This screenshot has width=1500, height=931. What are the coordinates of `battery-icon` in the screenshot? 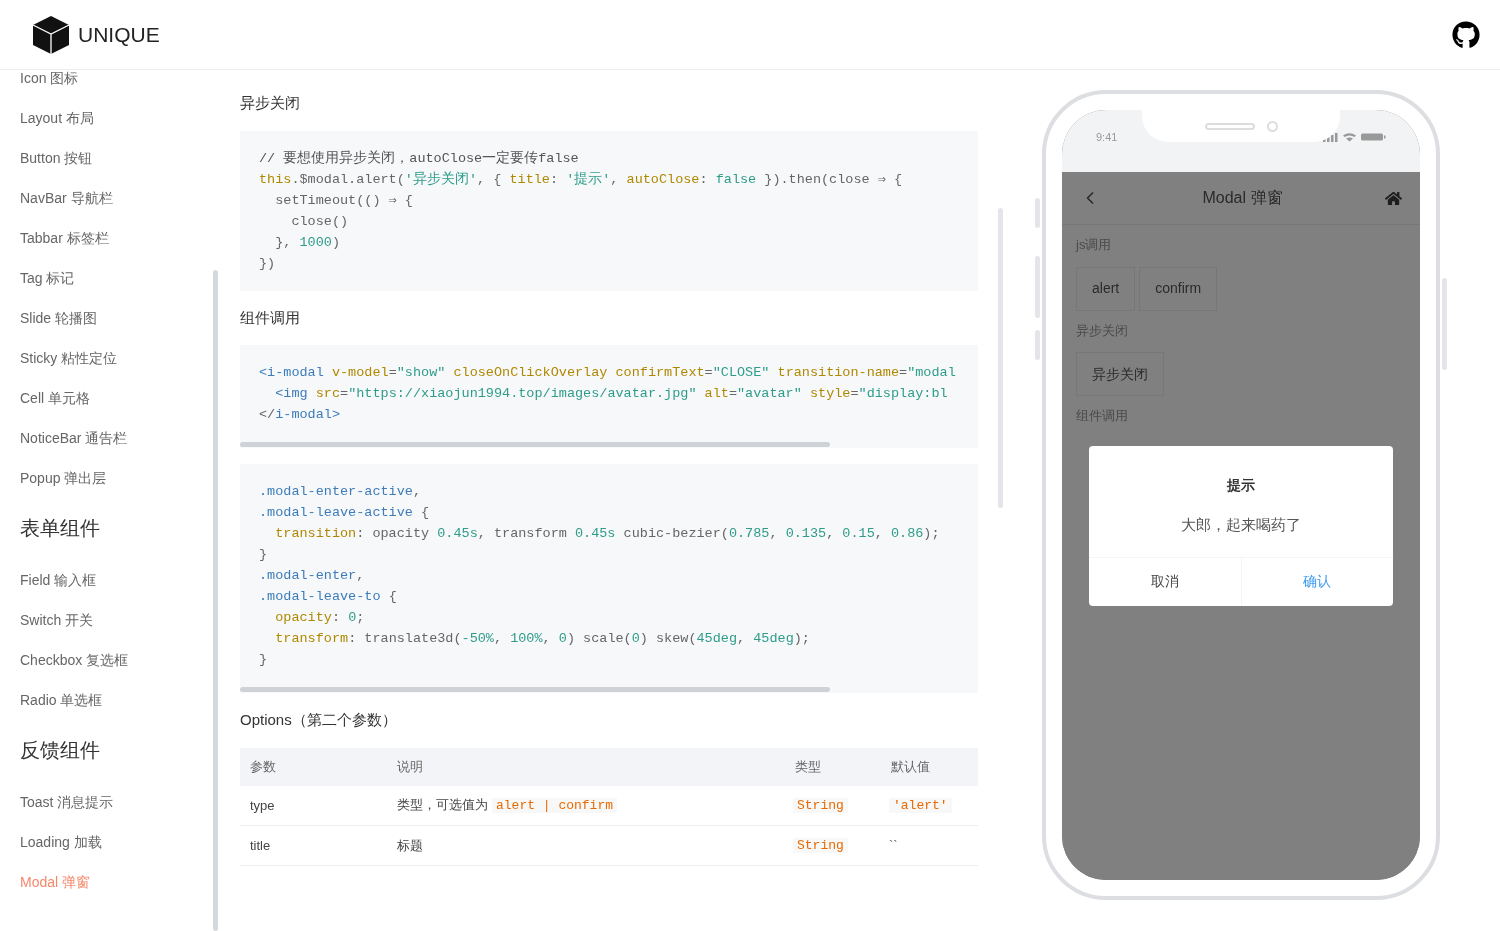 It's located at (1373, 137).